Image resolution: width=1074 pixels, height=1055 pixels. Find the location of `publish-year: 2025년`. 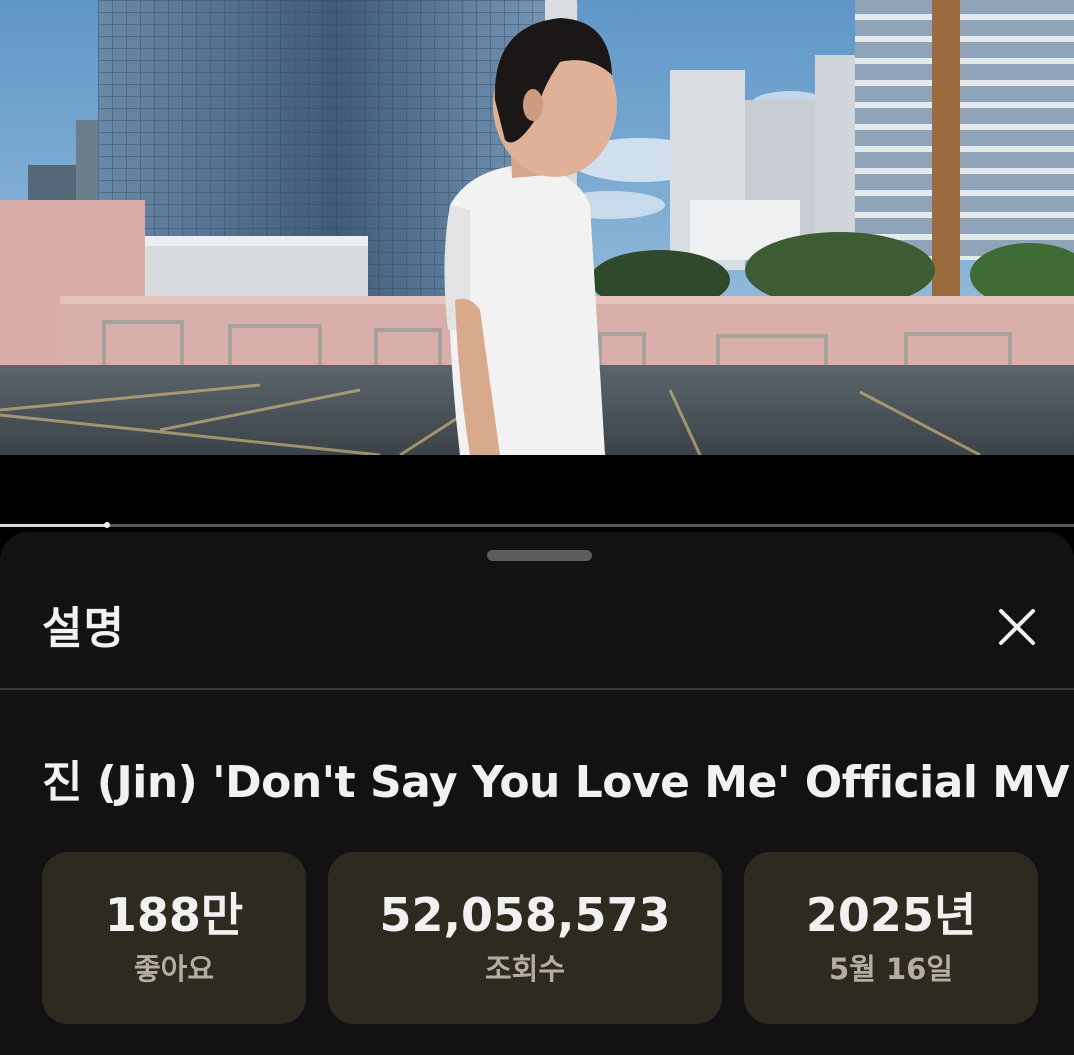

publish-year: 2025년 is located at coordinates (891, 915).